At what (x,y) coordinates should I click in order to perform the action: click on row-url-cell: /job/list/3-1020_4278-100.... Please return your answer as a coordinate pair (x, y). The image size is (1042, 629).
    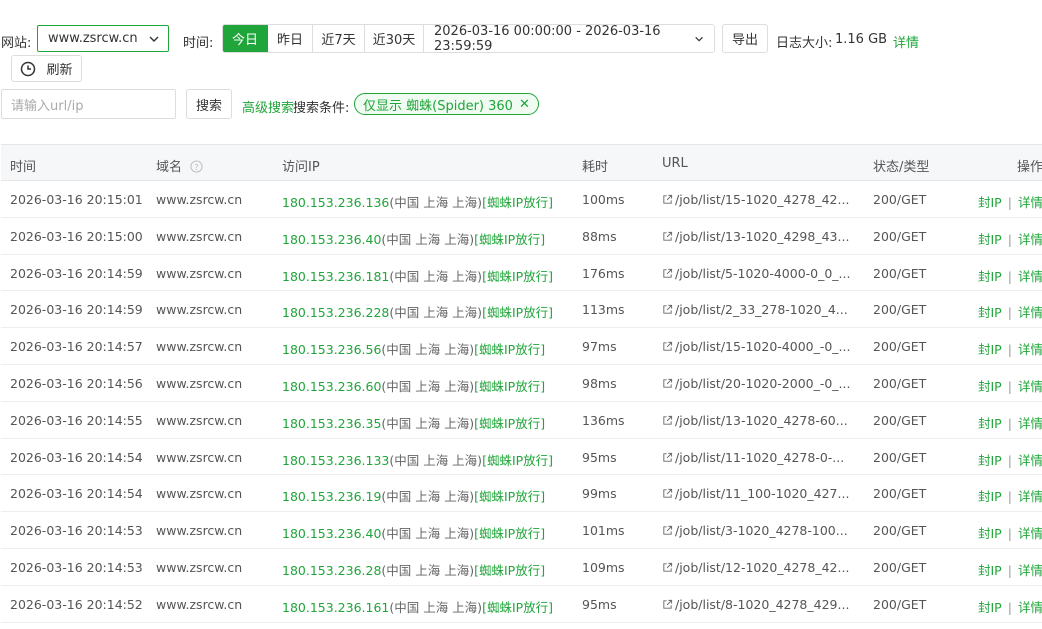
    Looking at the image, I should click on (755, 530).